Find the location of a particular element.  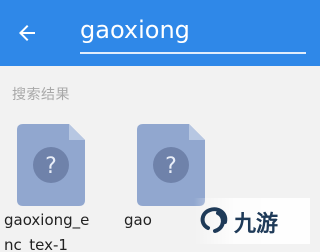

search-box is located at coordinates (190, 33).